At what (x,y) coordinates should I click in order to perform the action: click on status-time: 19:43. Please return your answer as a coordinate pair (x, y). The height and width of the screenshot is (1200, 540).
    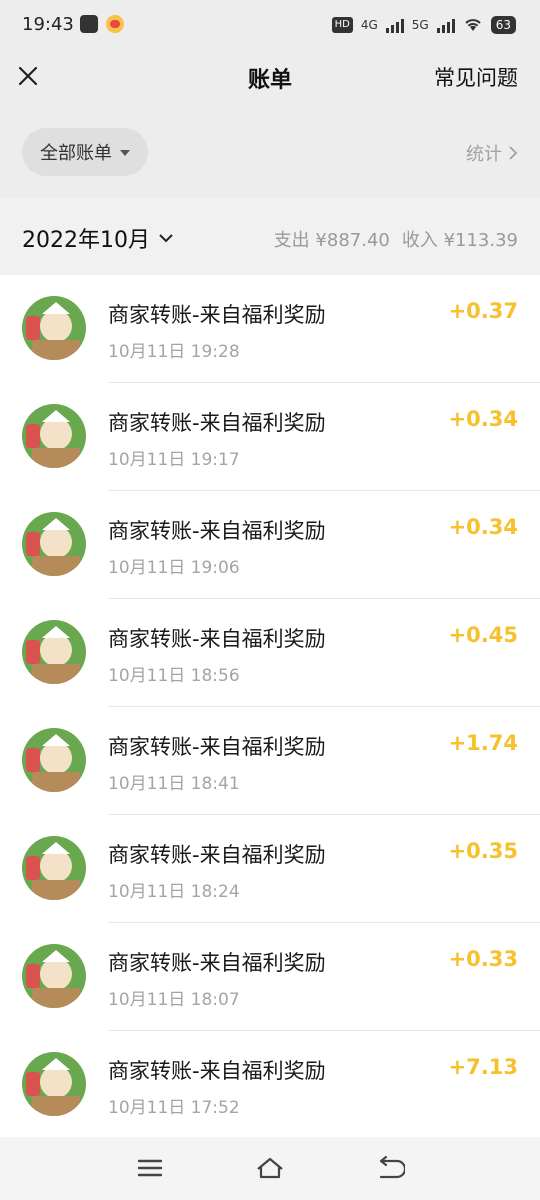
    Looking at the image, I should click on (48, 24).